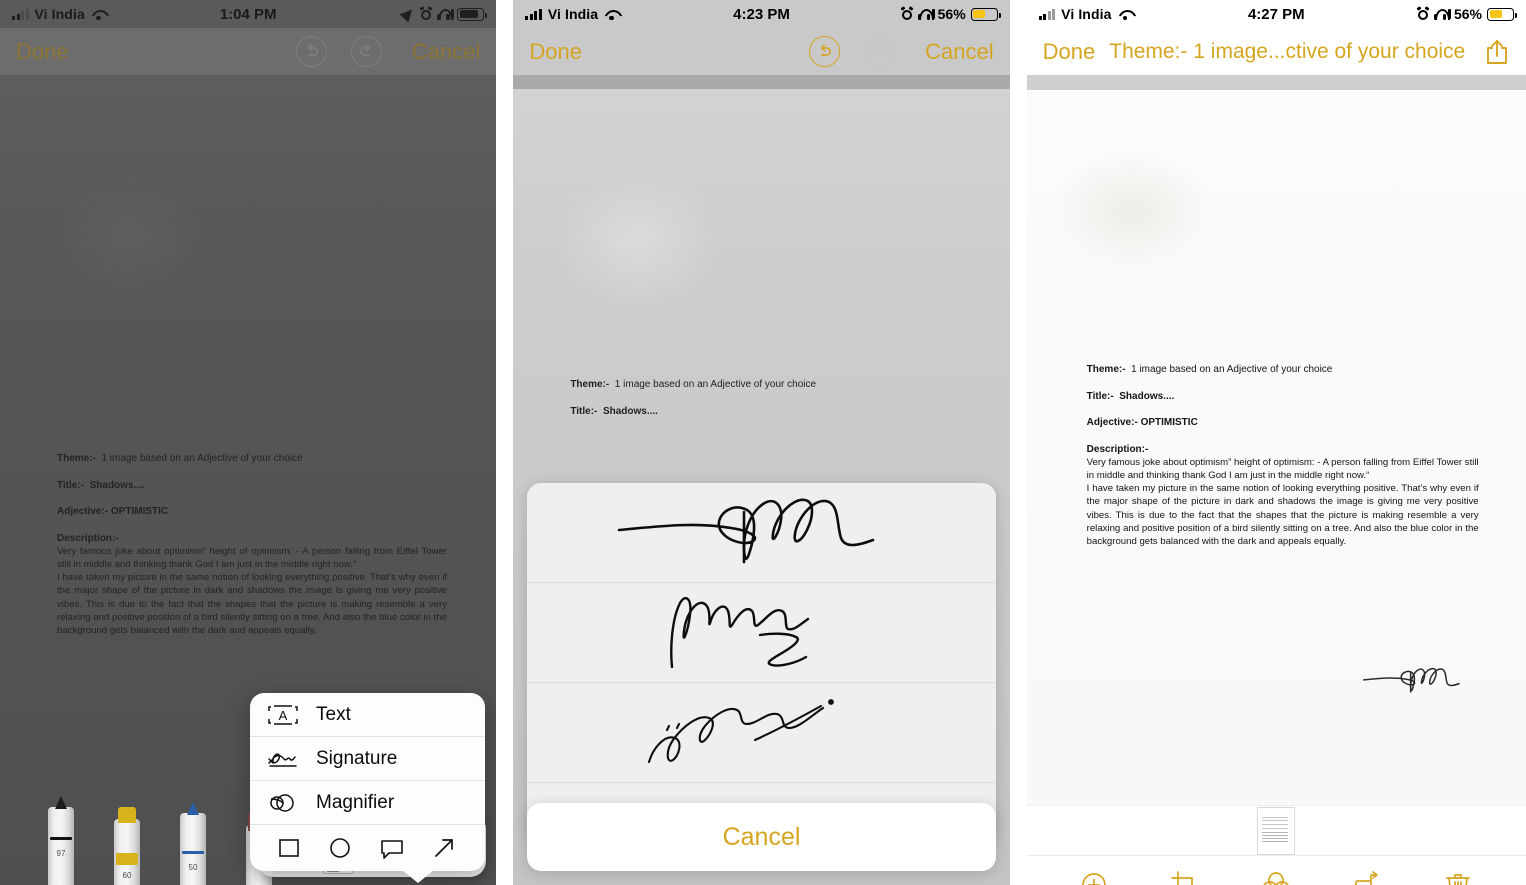 This screenshot has height=885, width=1526. Describe the element at coordinates (1094, 876) in the screenshot. I see `add-page-icon` at that location.